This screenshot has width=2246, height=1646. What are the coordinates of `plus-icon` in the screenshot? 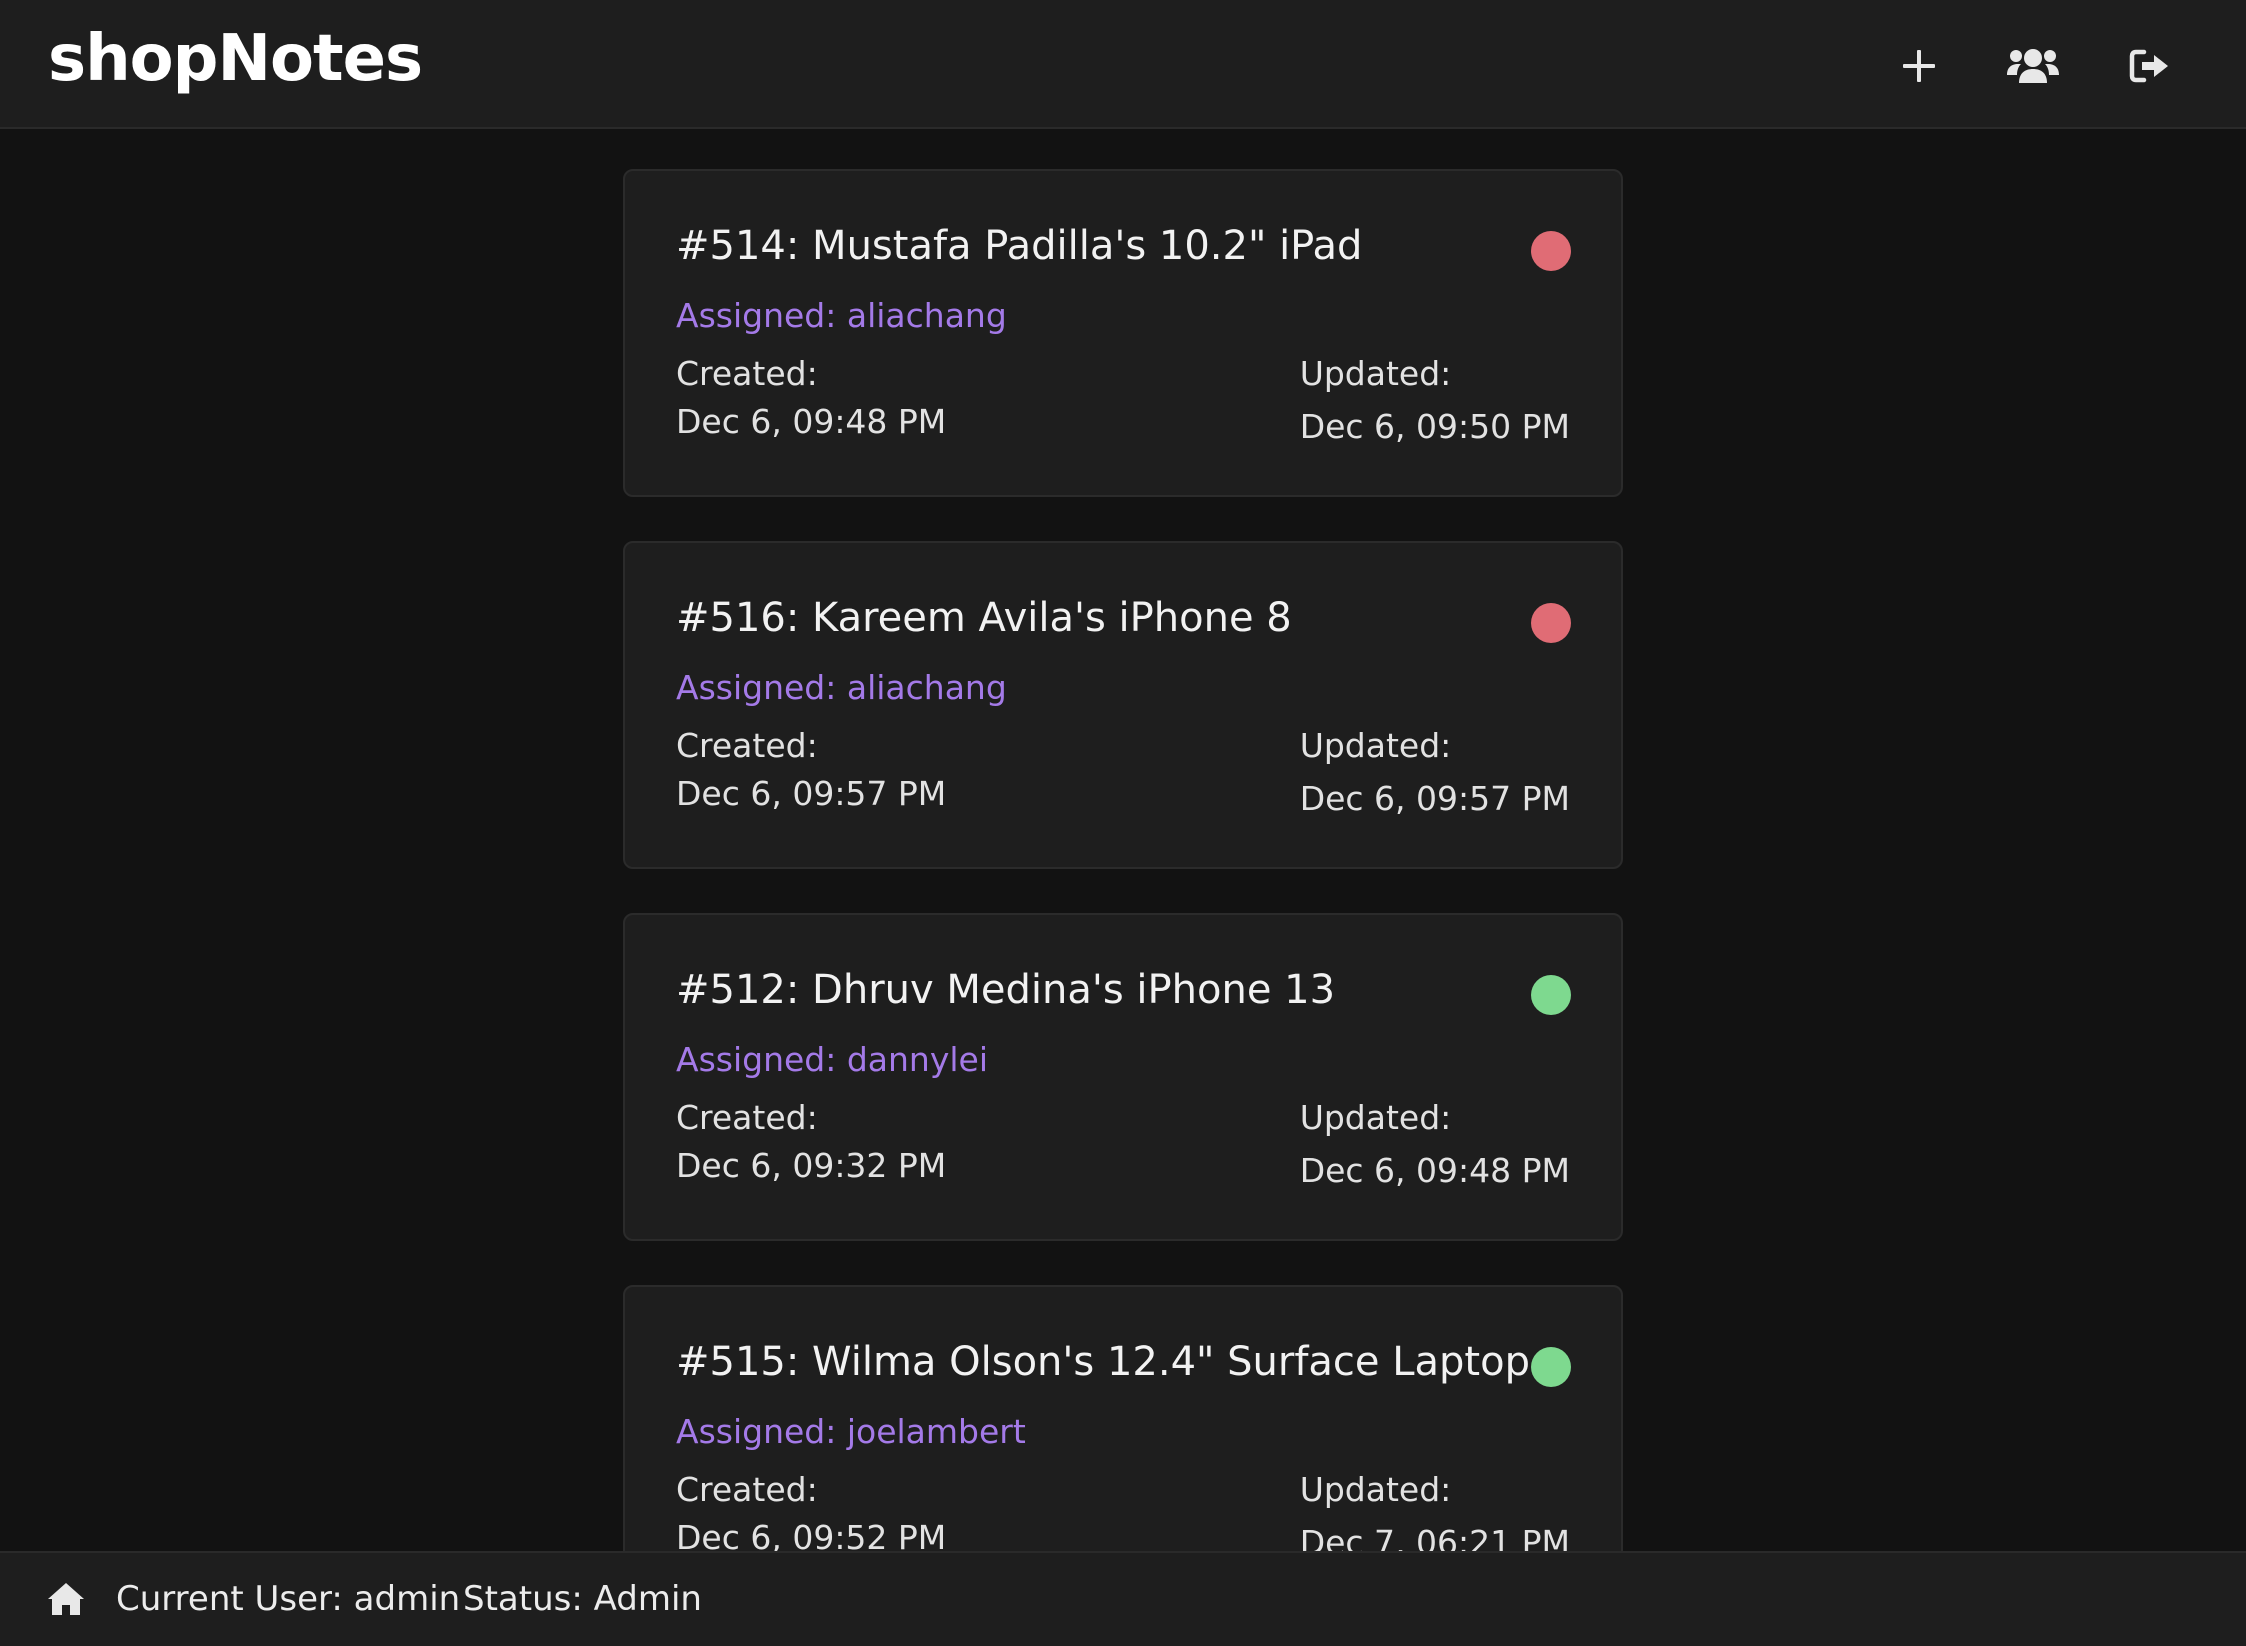 It's located at (1919, 66).